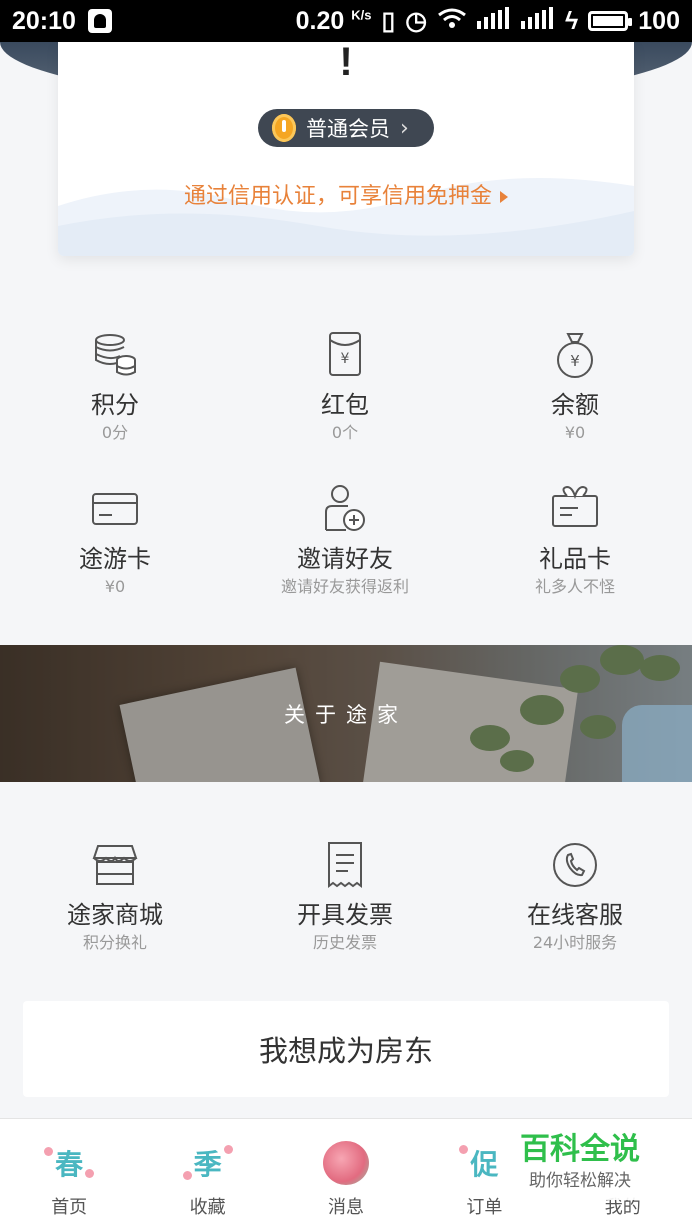  I want to click on wallet-item-label: 红包, so click(345, 405).